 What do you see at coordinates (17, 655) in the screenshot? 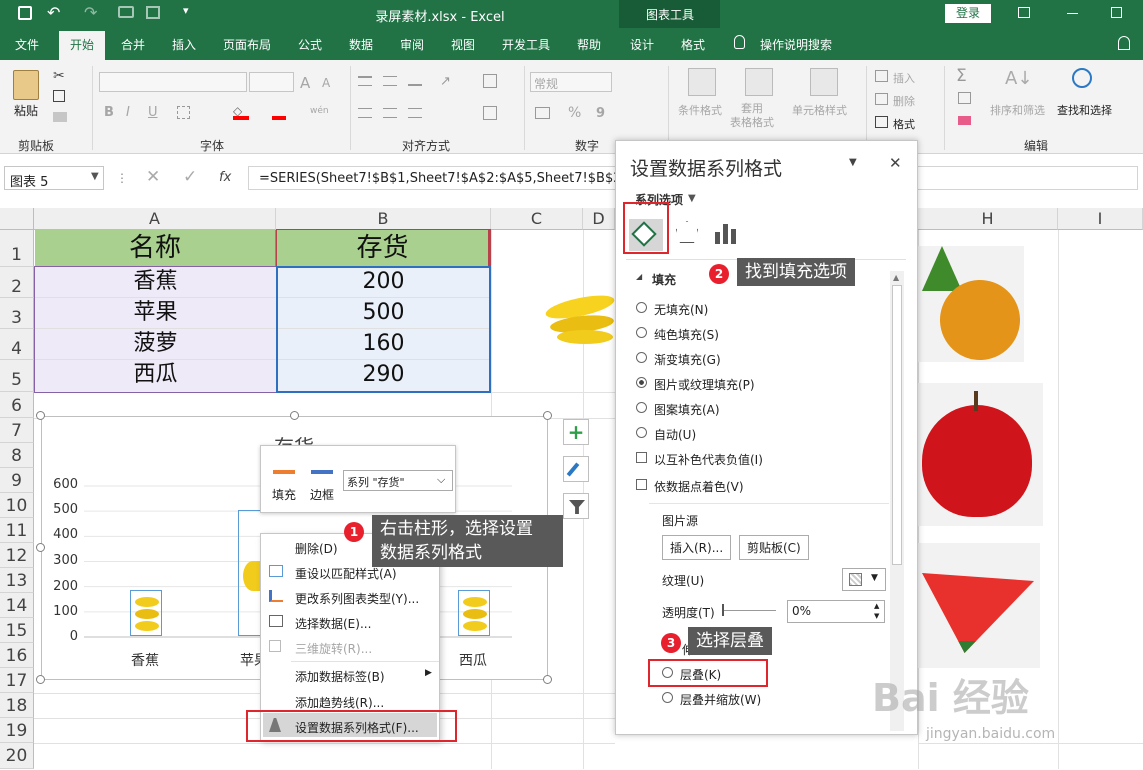
I see `row-header-16: 16` at bounding box center [17, 655].